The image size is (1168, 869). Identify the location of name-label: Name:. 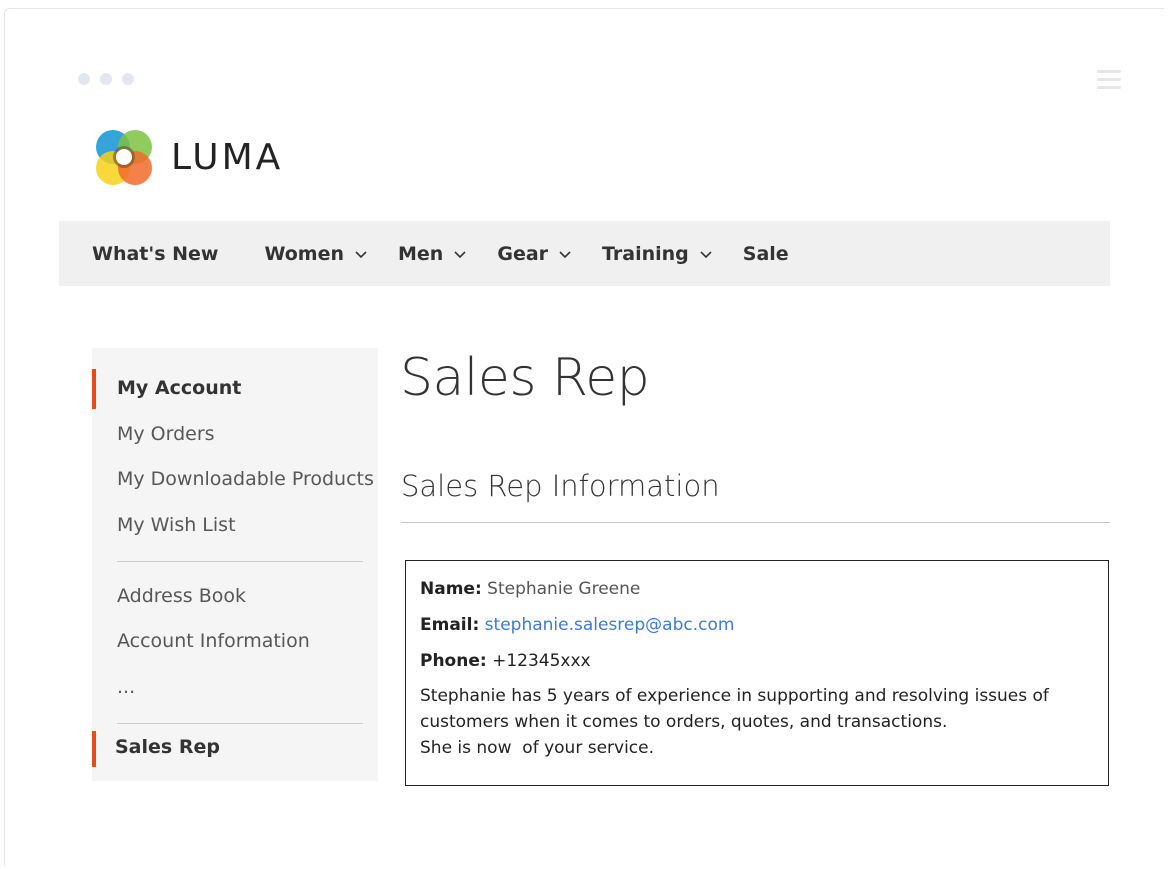
(451, 589).